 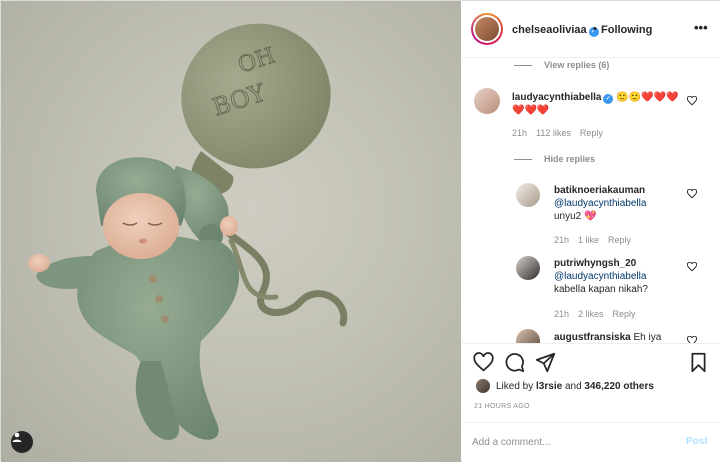 I want to click on comment-body: laudyacynthiabella ✓ 🙂🙂❤️❤️❤️ ❤️❤️❤️, so click(x=602, y=104).